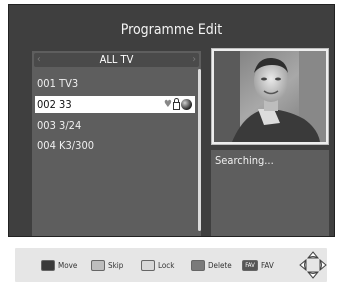 The height and width of the screenshot is (289, 339). Describe the element at coordinates (98, 265) in the screenshot. I see `skip-key-icon` at that location.